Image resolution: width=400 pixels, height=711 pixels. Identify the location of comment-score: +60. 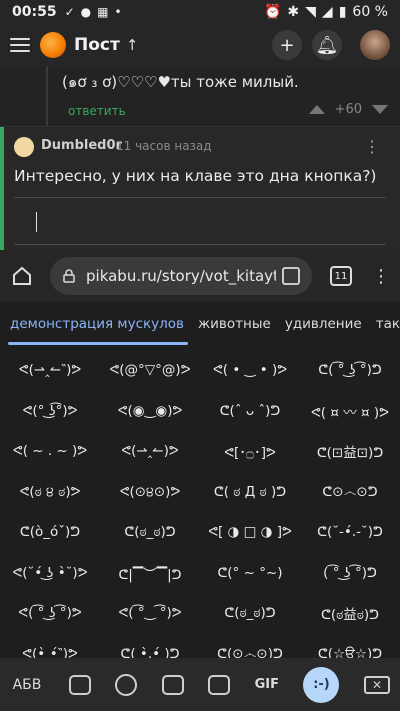
(348, 109).